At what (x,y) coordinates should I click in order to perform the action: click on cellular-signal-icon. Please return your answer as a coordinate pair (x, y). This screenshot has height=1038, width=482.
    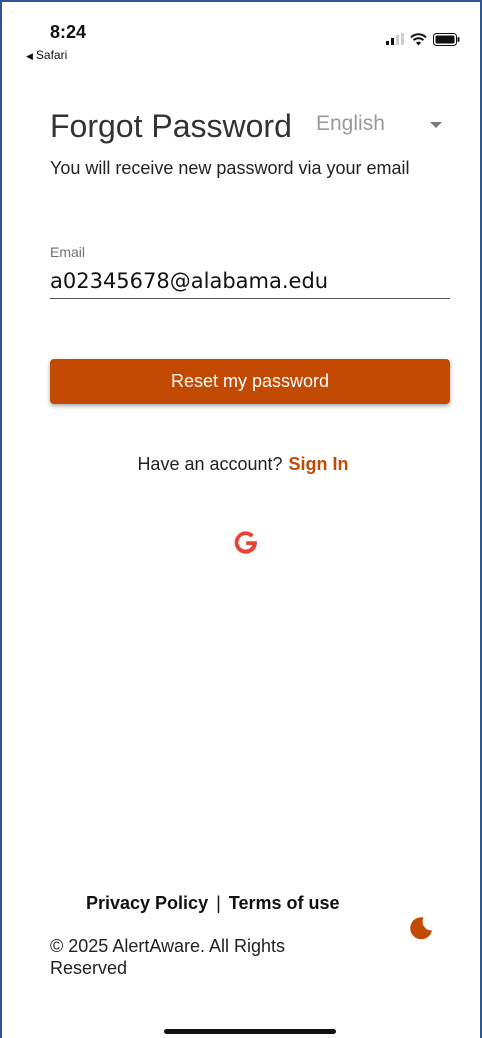
    Looking at the image, I should click on (395, 39).